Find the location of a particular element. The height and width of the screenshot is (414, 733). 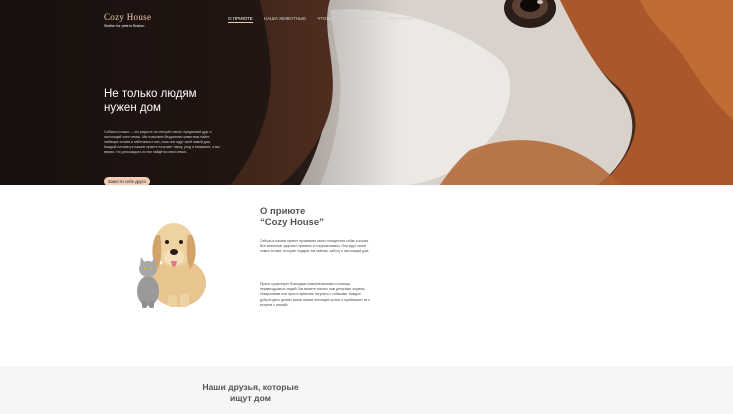

logo: Cozy House Shelter for pets in Boston is located at coordinates (127, 20).